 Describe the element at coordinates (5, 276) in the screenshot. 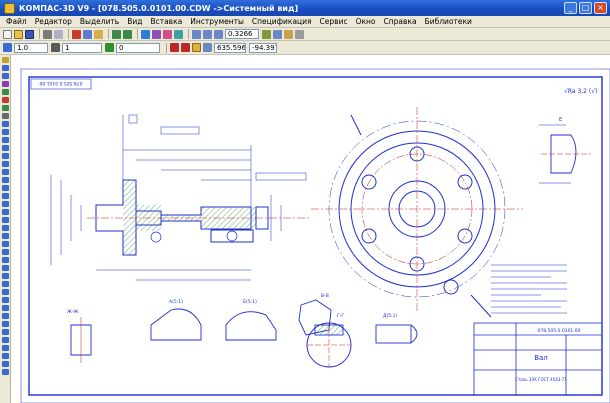

I see `fragment-icon` at that location.